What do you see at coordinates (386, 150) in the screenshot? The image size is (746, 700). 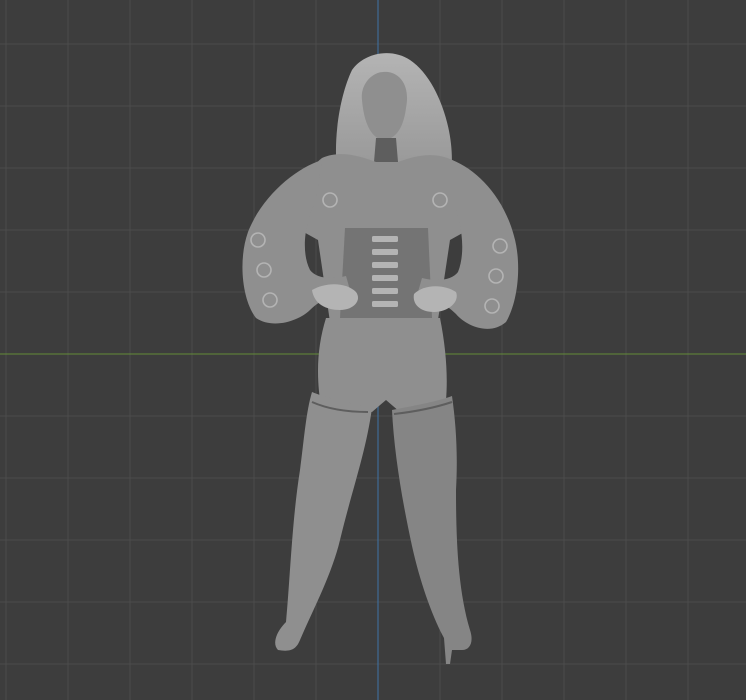 I see `figure-neck` at bounding box center [386, 150].